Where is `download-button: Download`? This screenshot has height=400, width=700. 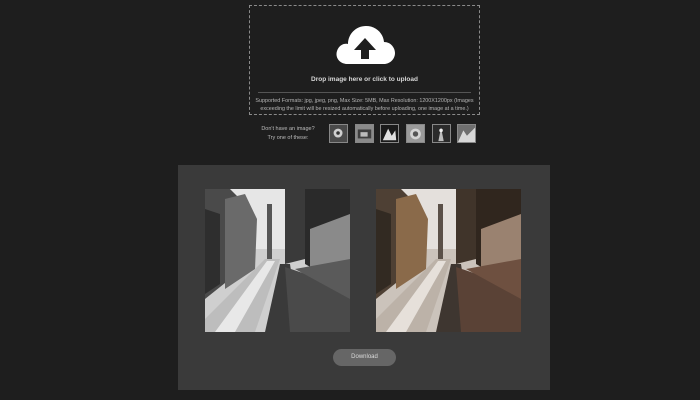
download-button: Download is located at coordinates (364, 357).